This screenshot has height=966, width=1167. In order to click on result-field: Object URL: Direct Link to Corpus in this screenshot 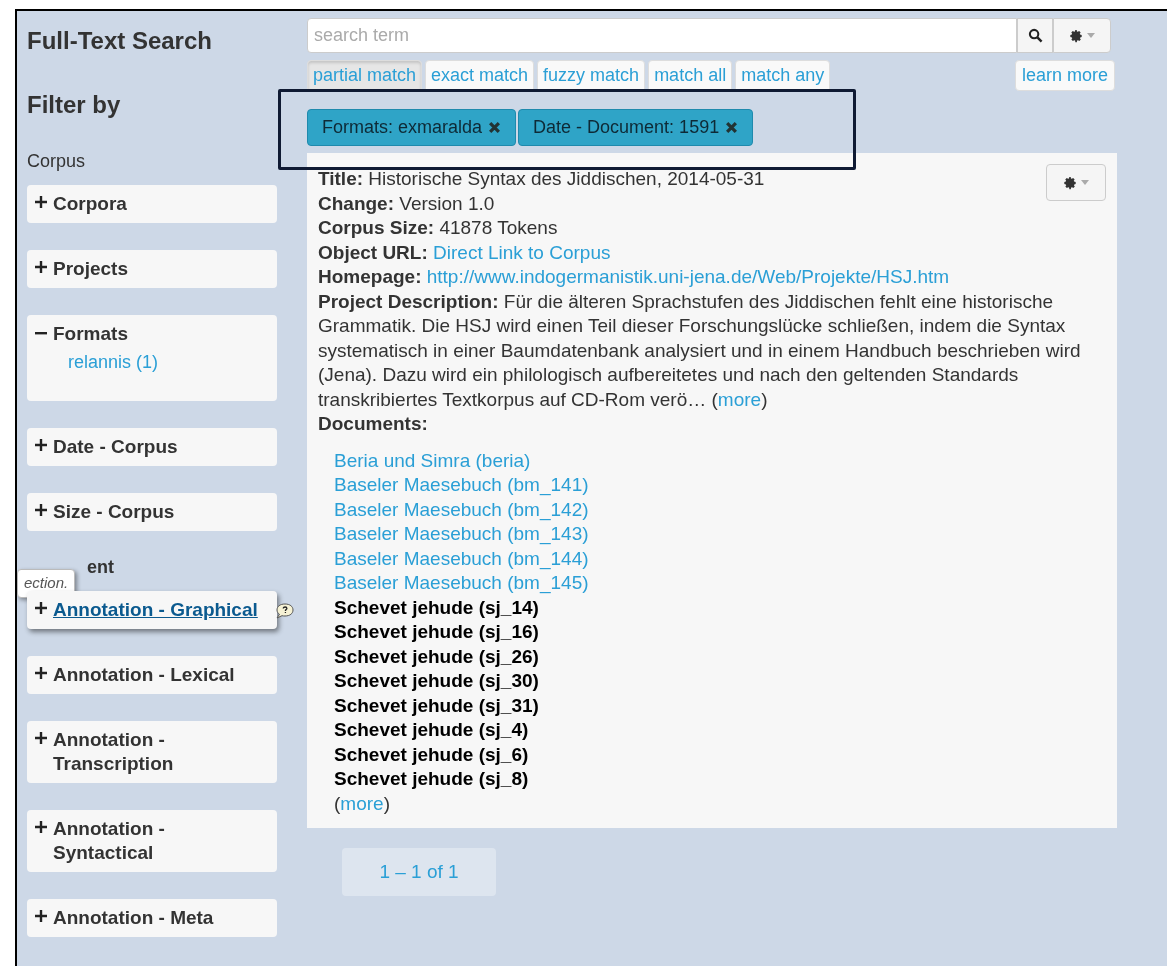, I will do `click(464, 252)`.